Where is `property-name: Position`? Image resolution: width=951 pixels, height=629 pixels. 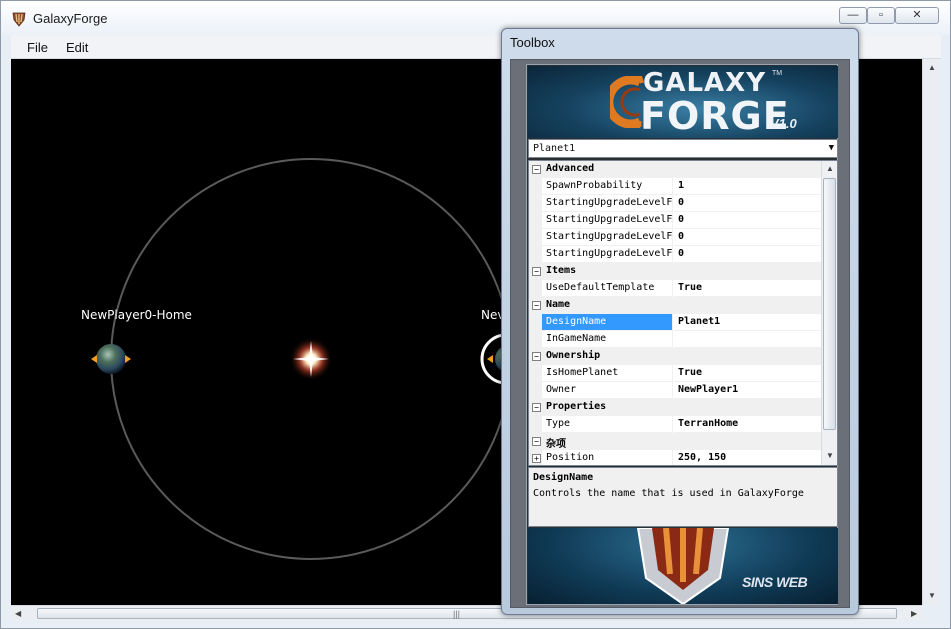
property-name: Position is located at coordinates (607, 457).